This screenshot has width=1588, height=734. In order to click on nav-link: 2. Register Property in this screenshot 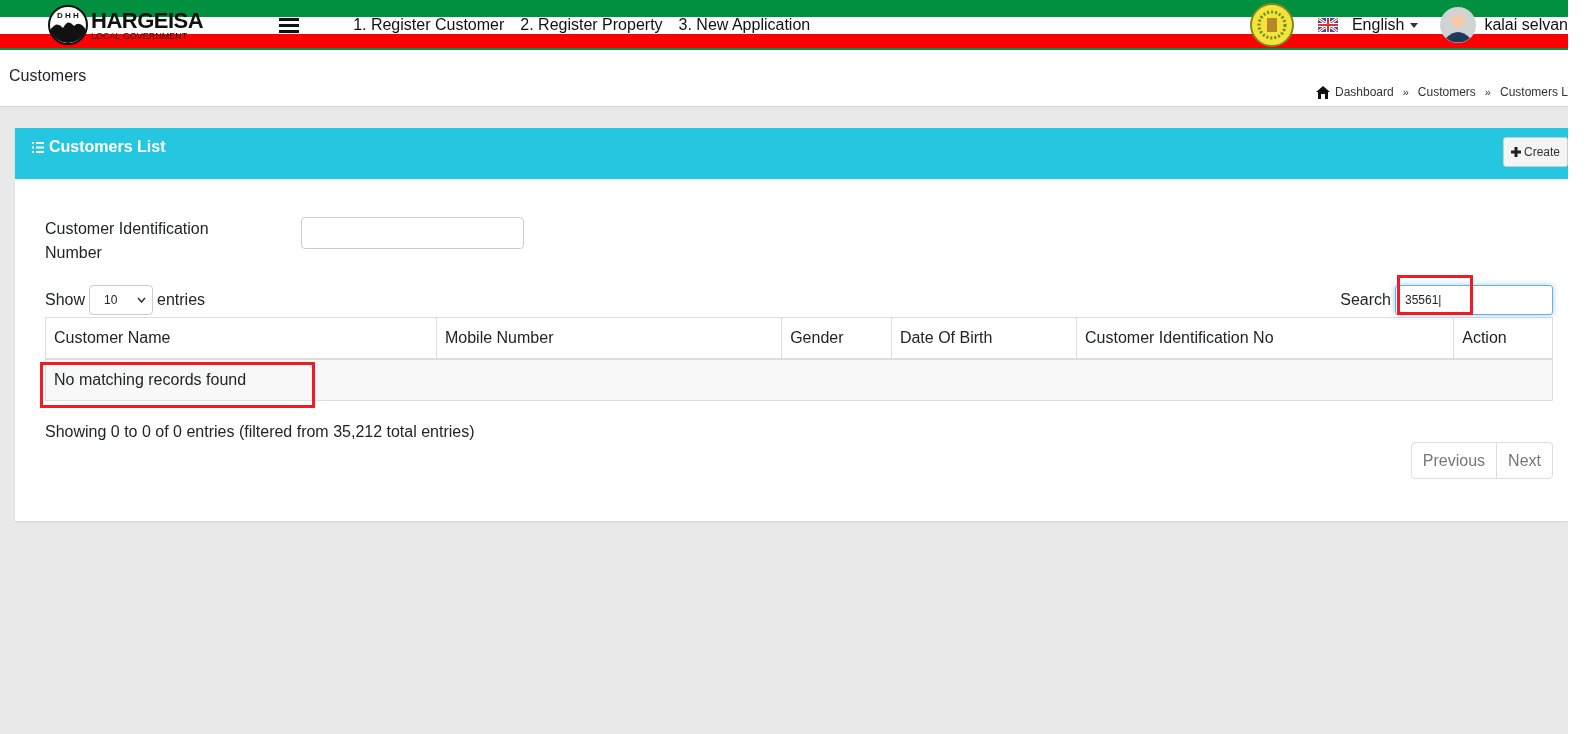, I will do `click(591, 25)`.